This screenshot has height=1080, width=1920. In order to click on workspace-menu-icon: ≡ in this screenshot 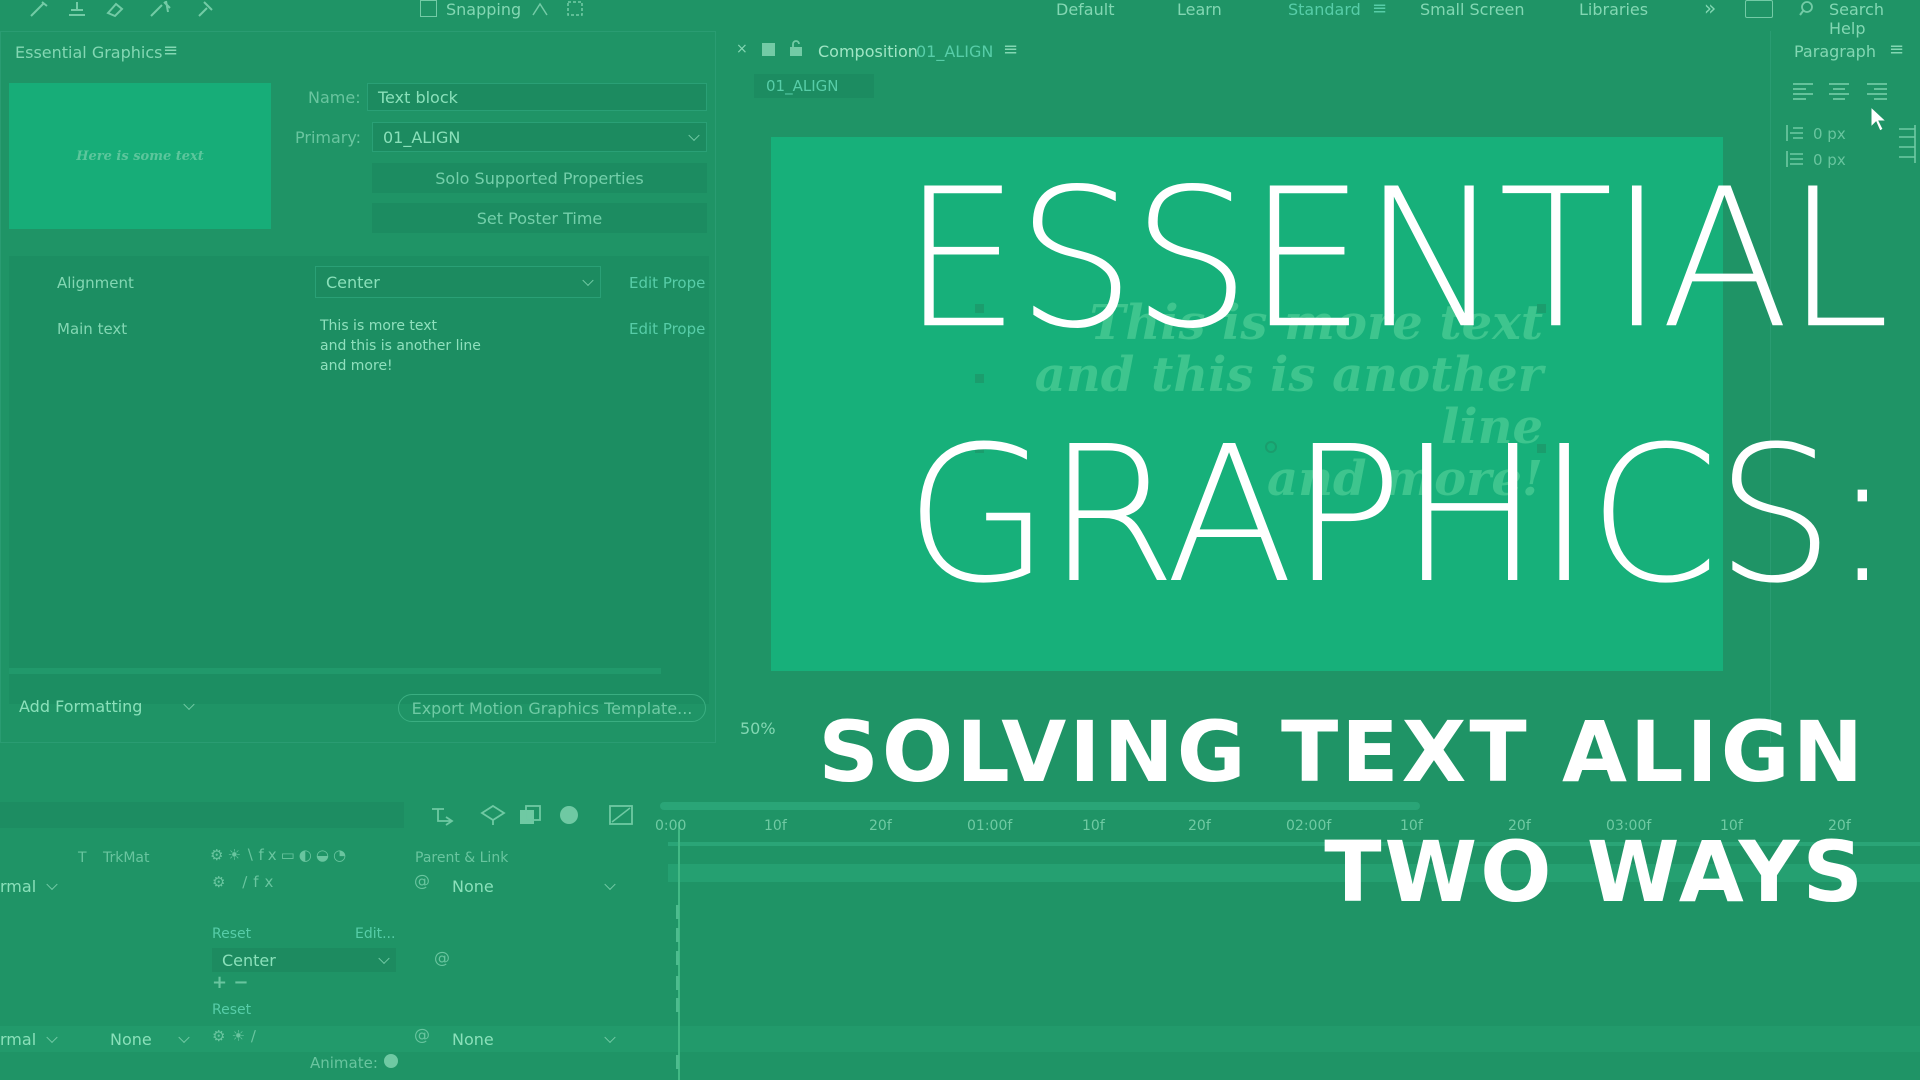, I will do `click(1379, 9)`.